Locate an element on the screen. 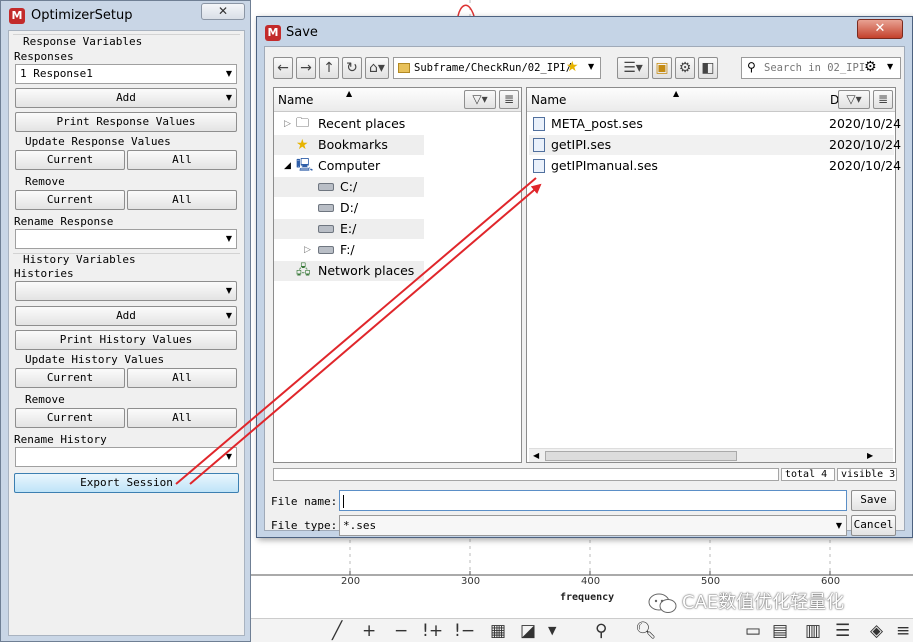 This screenshot has width=913, height=642. paint-icon: ◈ is located at coordinates (876, 631).